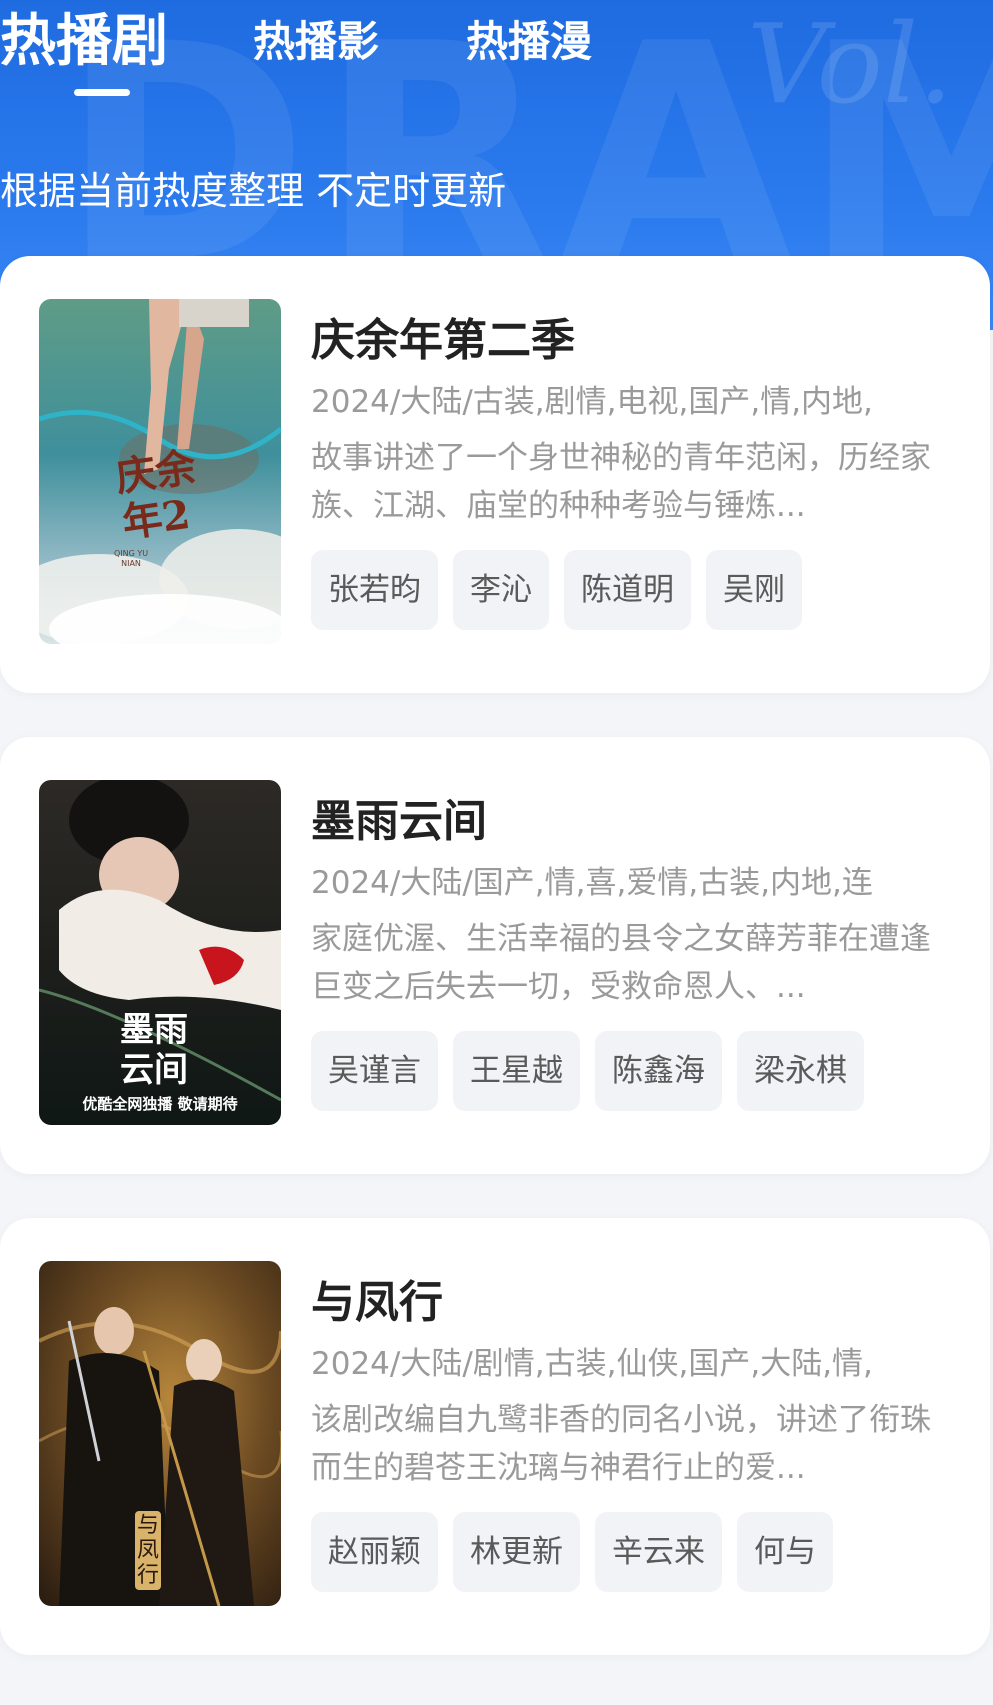 The width and height of the screenshot is (993, 1705). I want to click on category-tabs: 热播剧 热播影 热播漫, so click(496, 55).